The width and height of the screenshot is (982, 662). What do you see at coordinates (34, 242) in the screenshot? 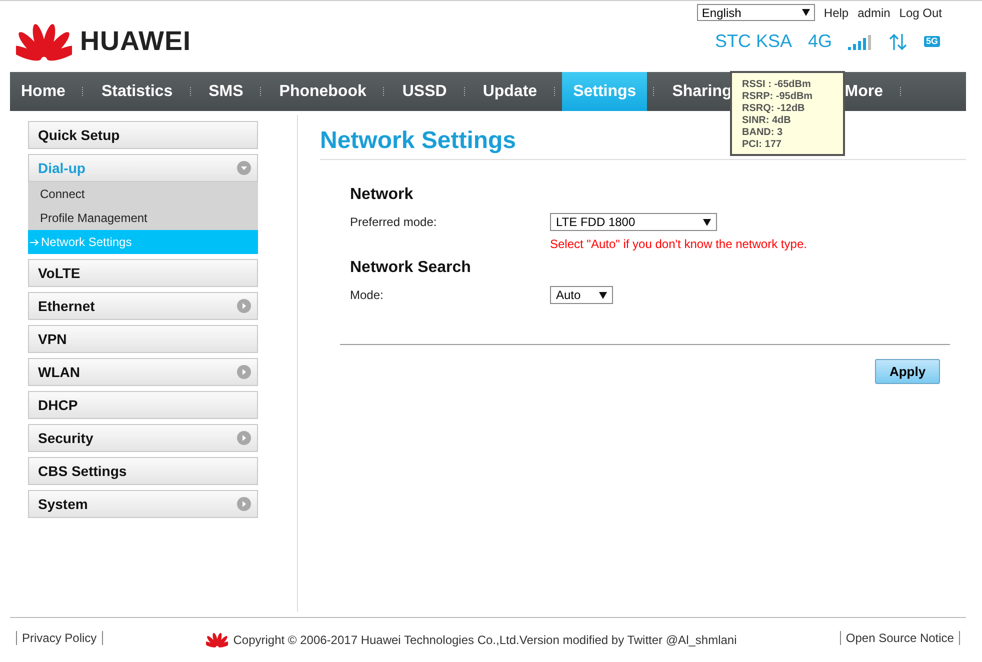
I see `arrow-right-icon` at bounding box center [34, 242].